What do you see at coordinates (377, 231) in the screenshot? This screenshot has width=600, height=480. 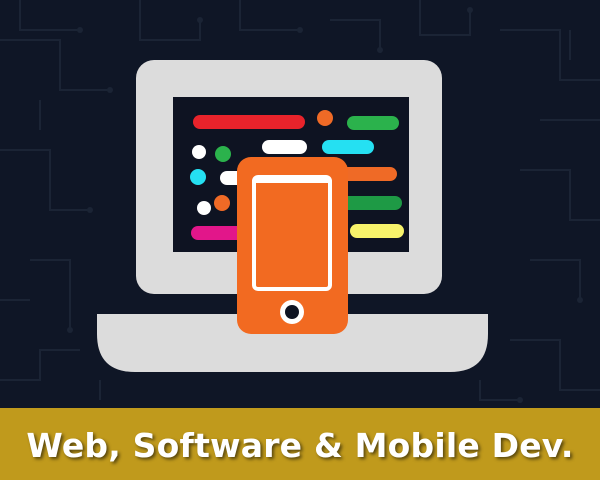 I see `code-bar-yellow` at bounding box center [377, 231].